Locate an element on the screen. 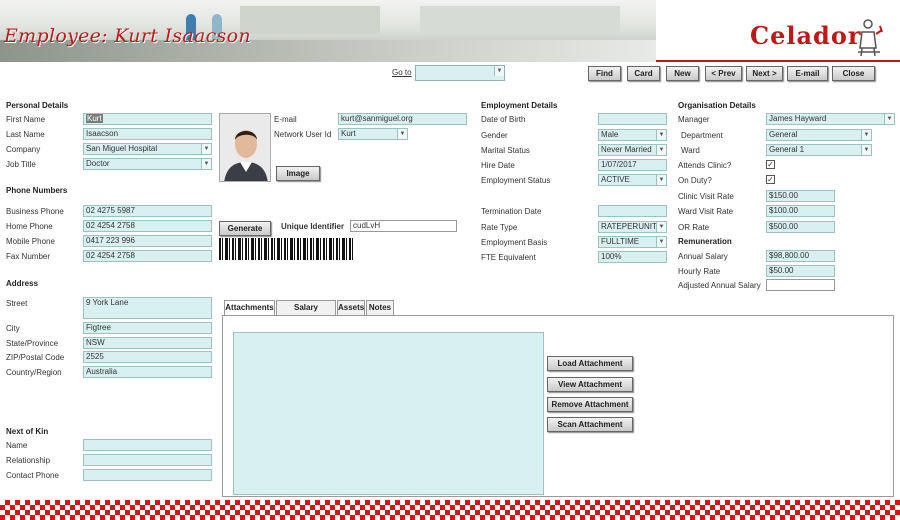 Image resolution: width=900 pixels, height=520 pixels. city-field: Figtree is located at coordinates (147, 328).